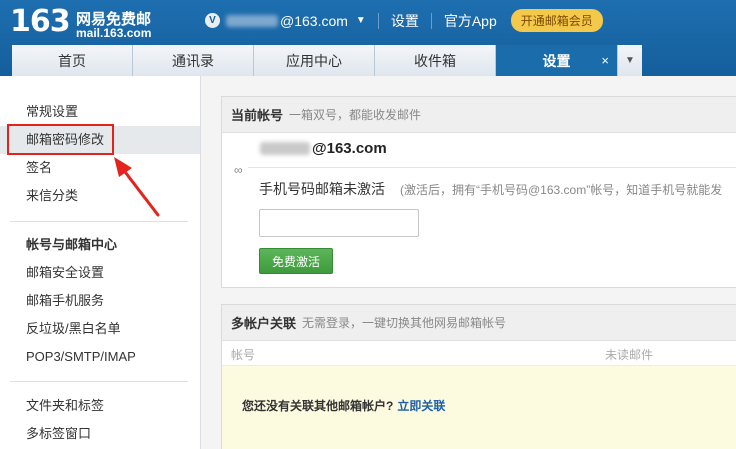  I want to click on panel-header: 当前帐号 一箱双号，都能收发邮件, so click(479, 115).